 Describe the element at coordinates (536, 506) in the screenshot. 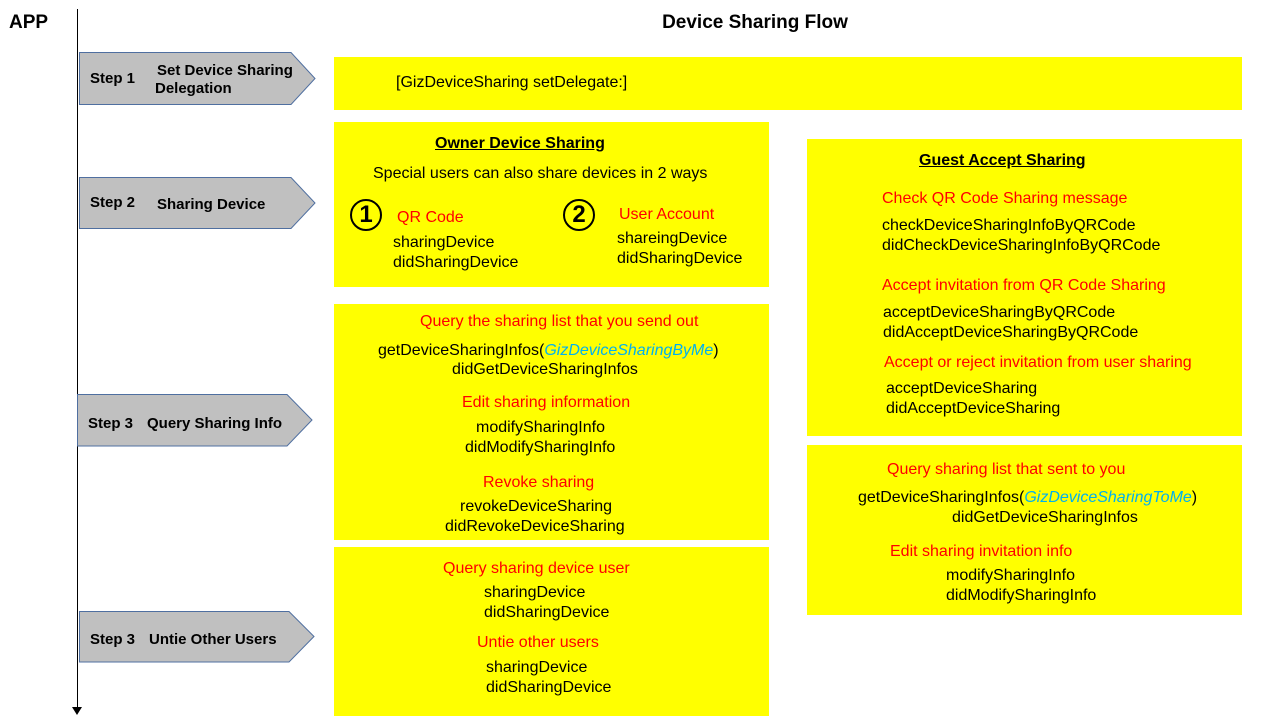

I see `method-name: revokeDeviceSharing` at that location.